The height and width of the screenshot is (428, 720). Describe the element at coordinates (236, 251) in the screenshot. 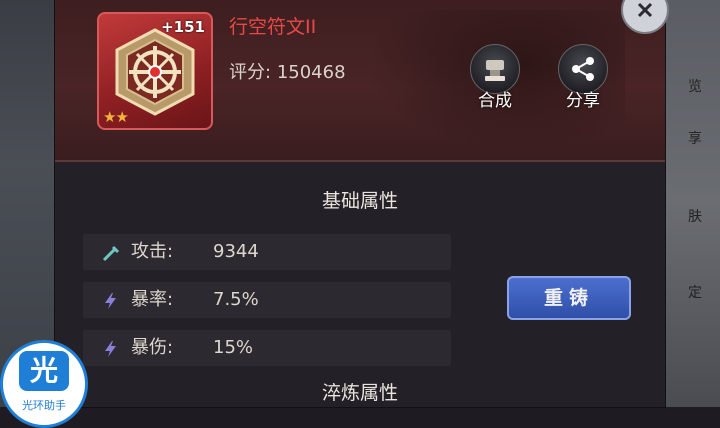

I see `attribute-value: 9344` at that location.